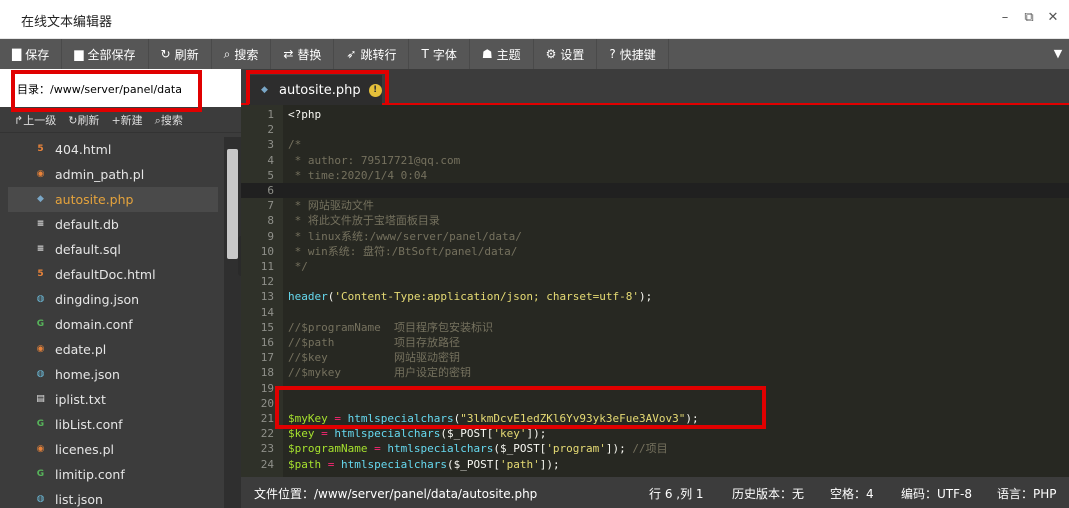  Describe the element at coordinates (1005, 17) in the screenshot. I see `minimize-icon: –` at that location.